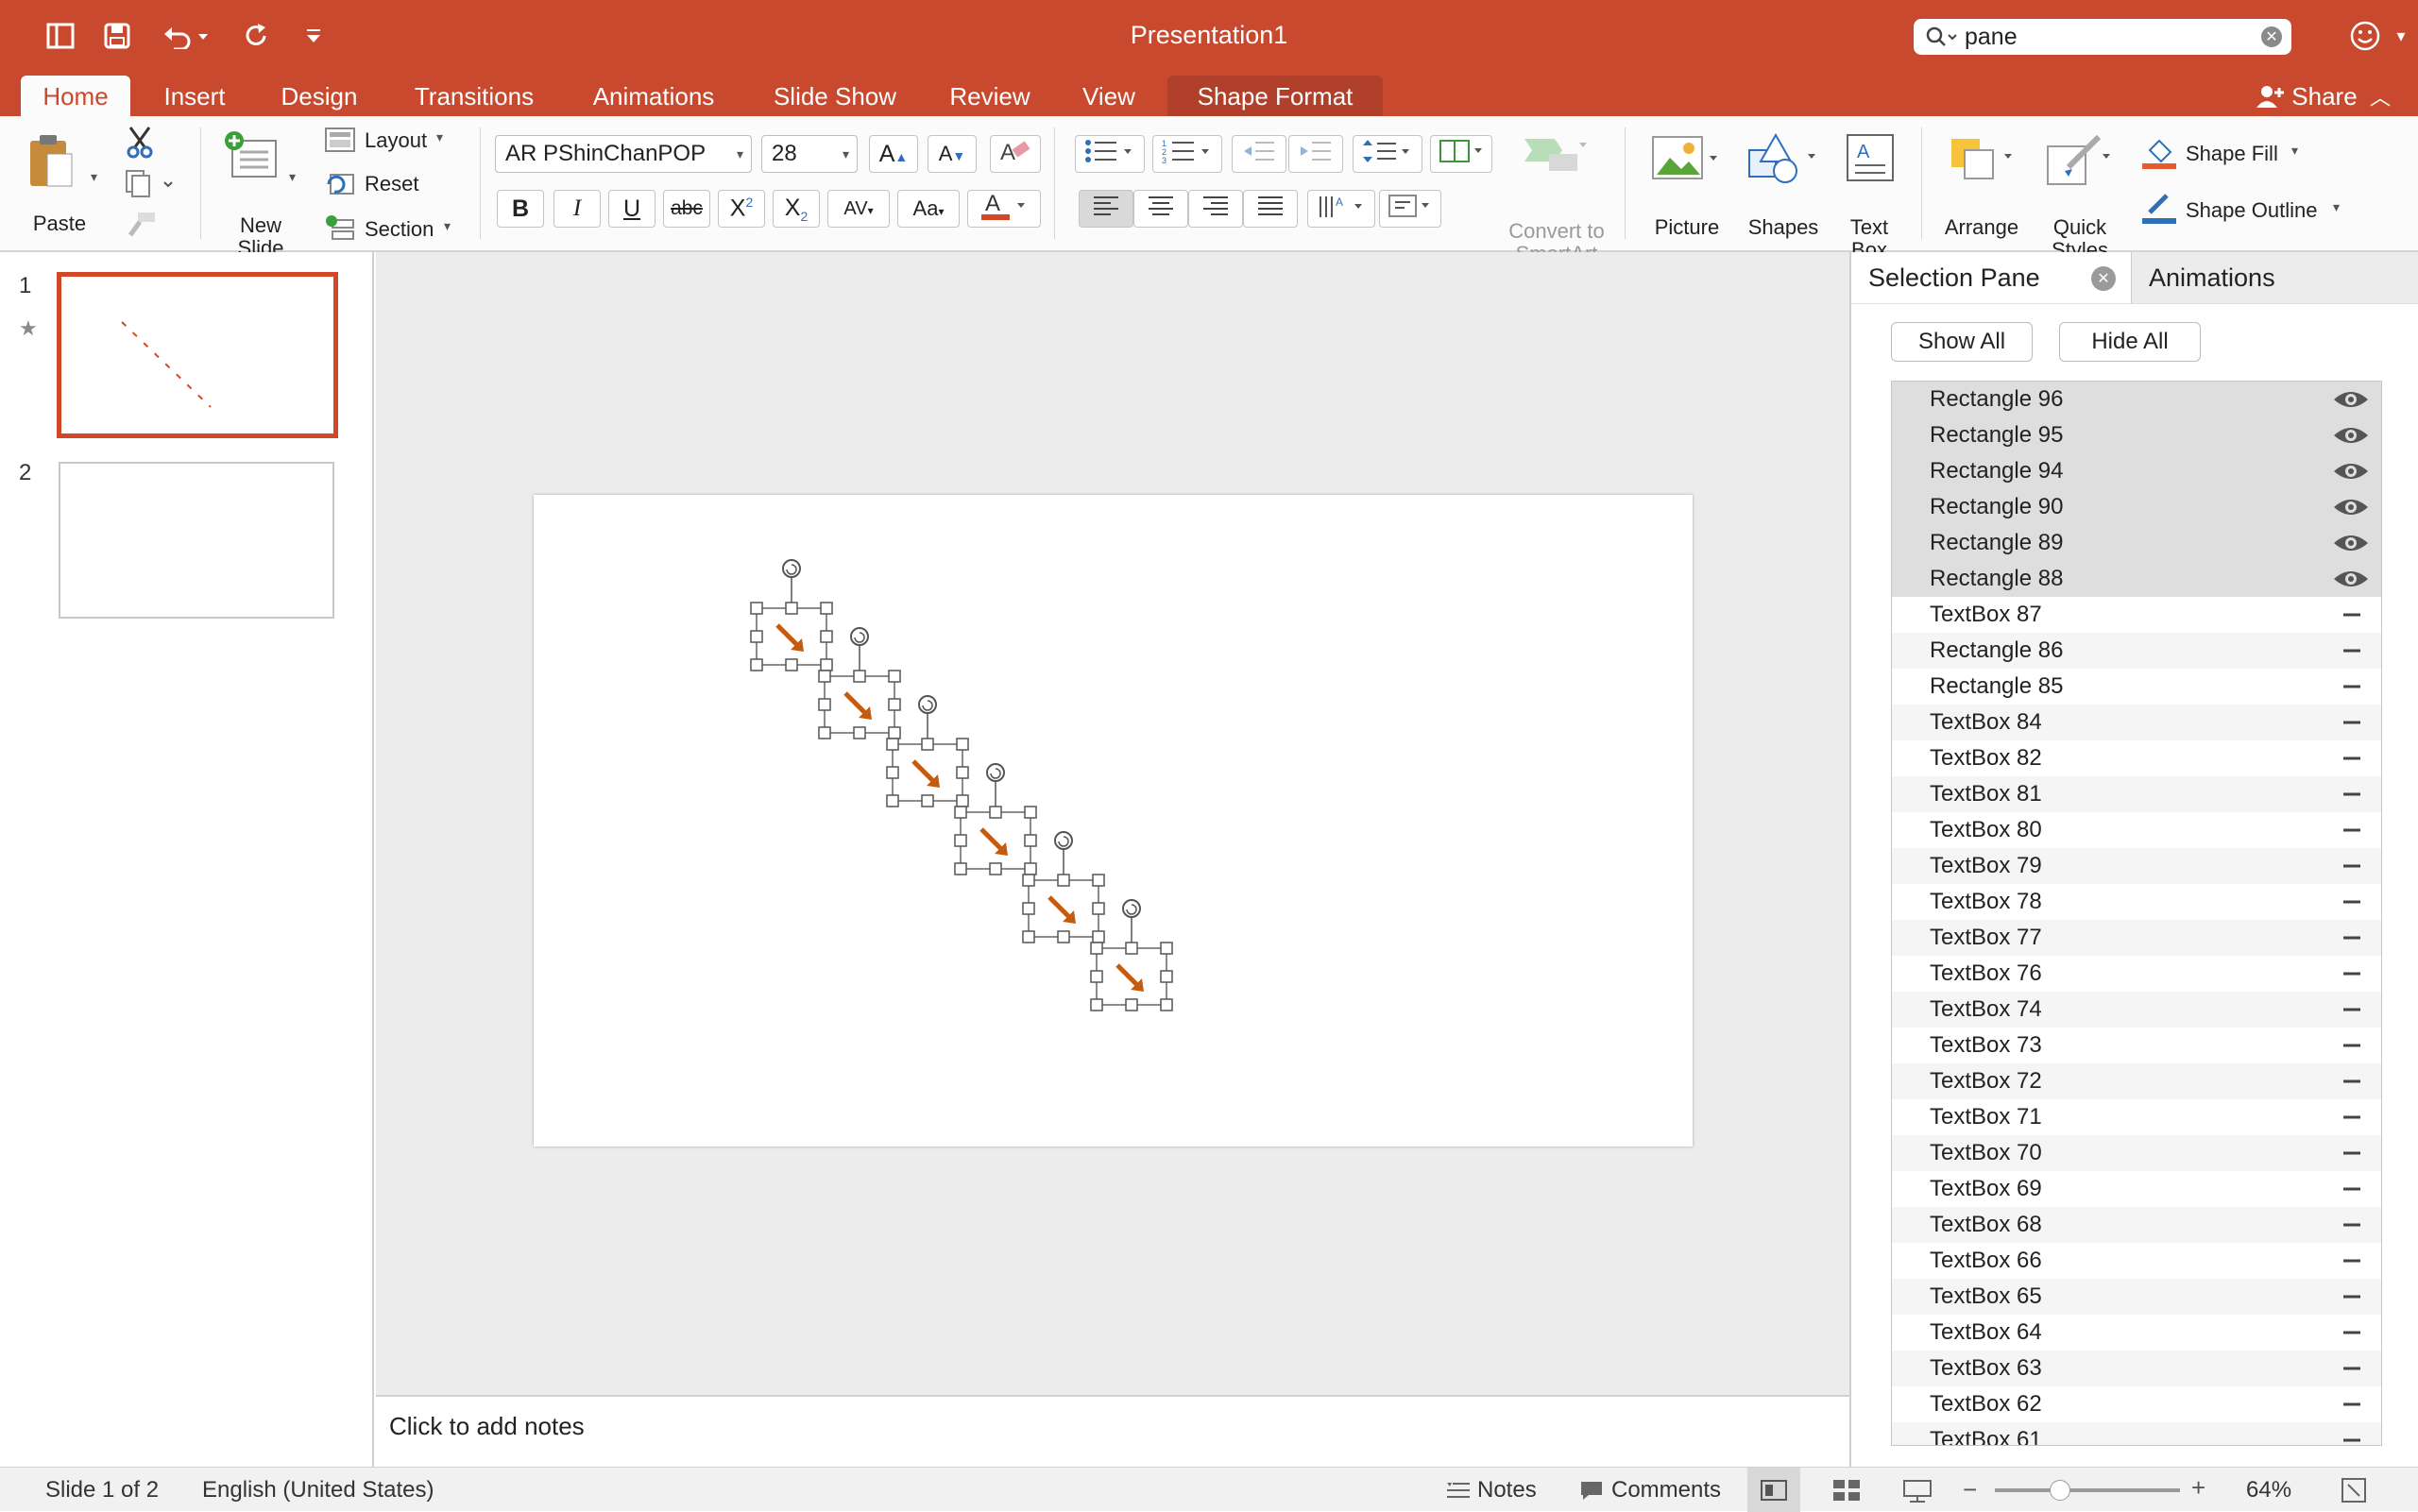  What do you see at coordinates (2136, 830) in the screenshot?
I see `selection-list-item: TextBox 80` at bounding box center [2136, 830].